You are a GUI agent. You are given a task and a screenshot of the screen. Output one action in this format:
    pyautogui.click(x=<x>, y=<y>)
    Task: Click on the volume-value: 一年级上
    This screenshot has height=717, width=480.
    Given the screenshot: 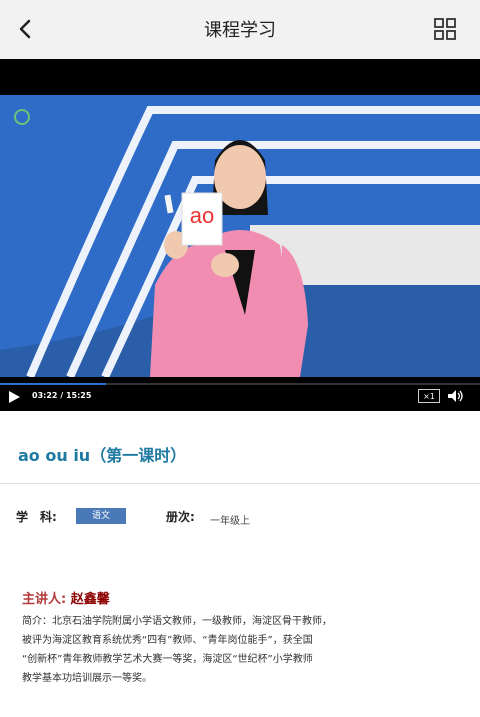 What is the action you would take?
    pyautogui.click(x=230, y=521)
    